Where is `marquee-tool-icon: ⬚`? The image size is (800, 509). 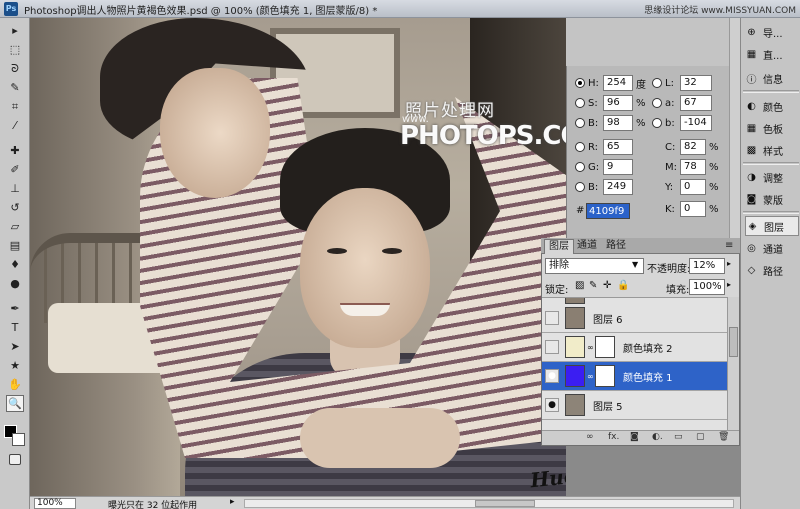
marquee-tool-icon: ⬚ is located at coordinates (15, 49).